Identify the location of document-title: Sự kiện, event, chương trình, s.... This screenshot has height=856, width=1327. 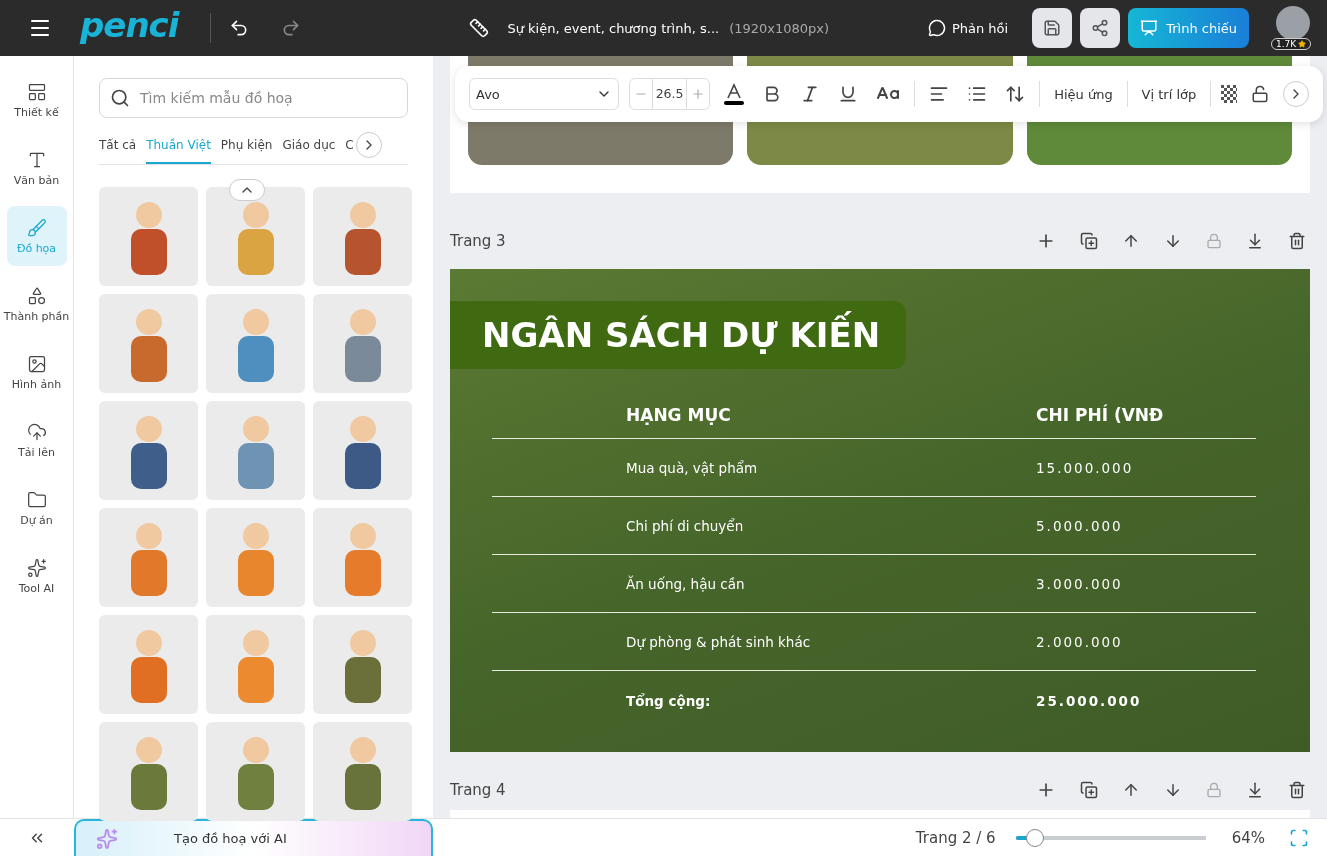
(613, 28).